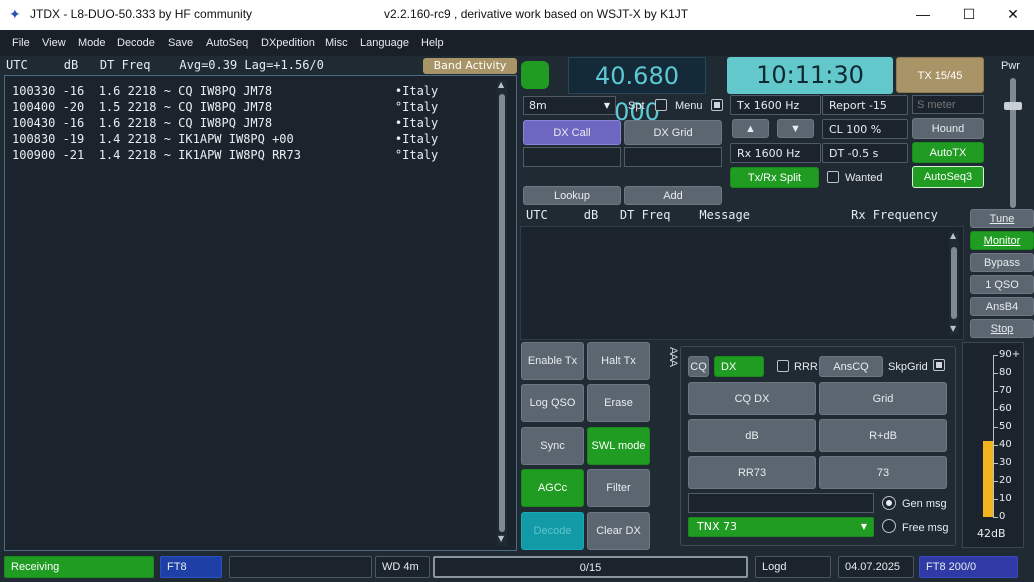  What do you see at coordinates (865, 153) in the screenshot?
I see `dt-spinbox: DT -0.5 s` at bounding box center [865, 153].